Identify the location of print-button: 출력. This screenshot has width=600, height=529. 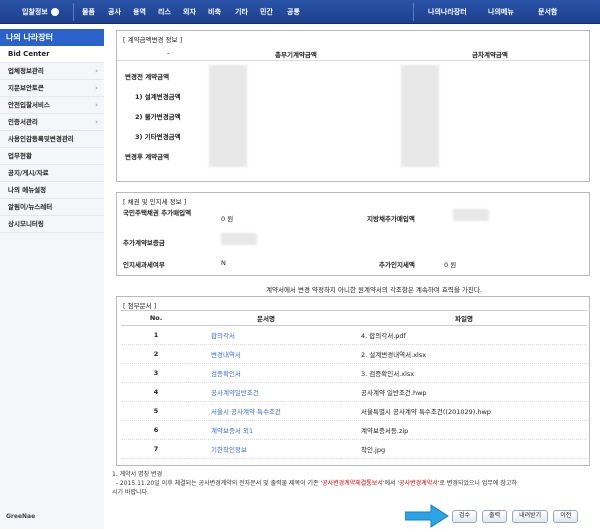
(495, 516).